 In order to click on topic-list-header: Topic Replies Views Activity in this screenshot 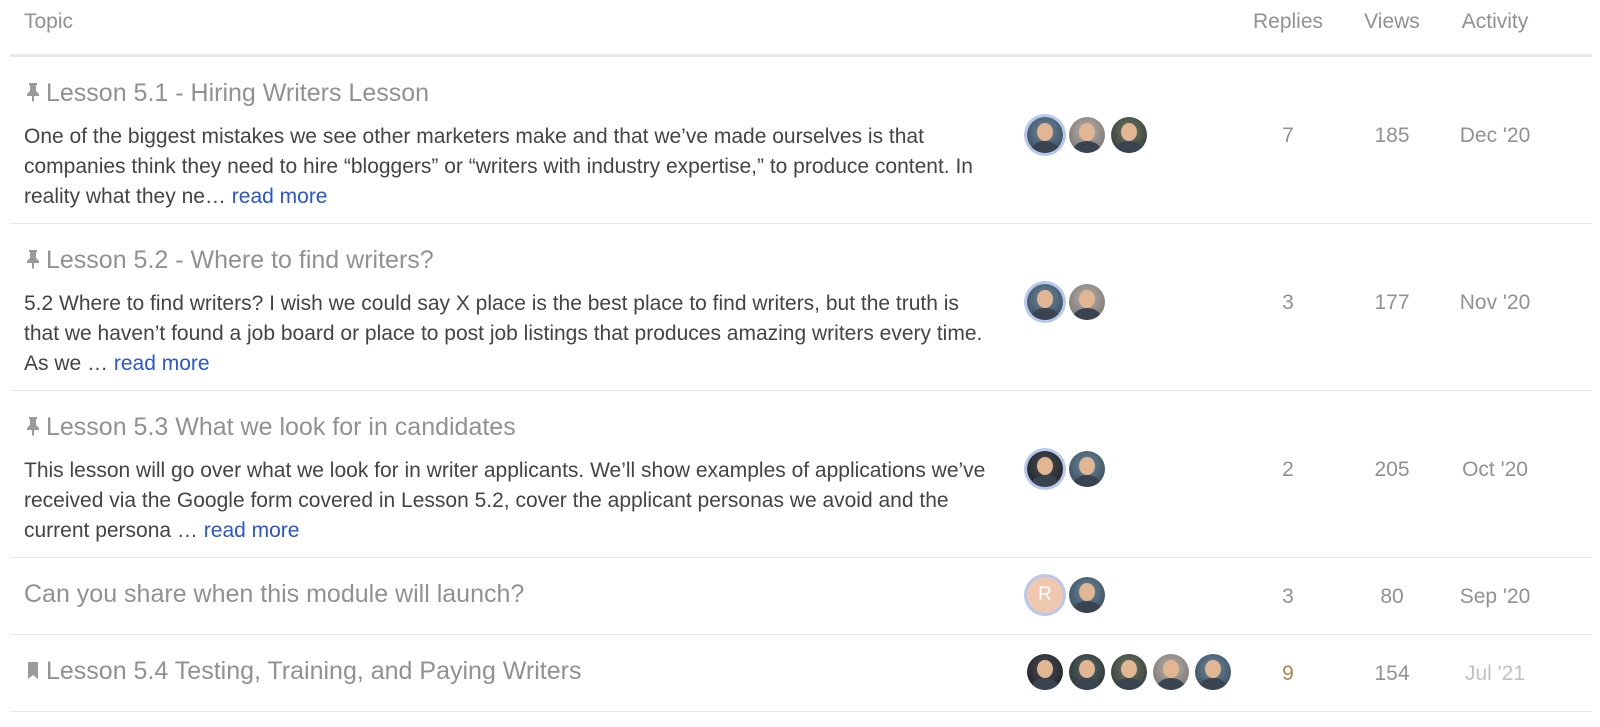, I will do `click(801, 28)`.